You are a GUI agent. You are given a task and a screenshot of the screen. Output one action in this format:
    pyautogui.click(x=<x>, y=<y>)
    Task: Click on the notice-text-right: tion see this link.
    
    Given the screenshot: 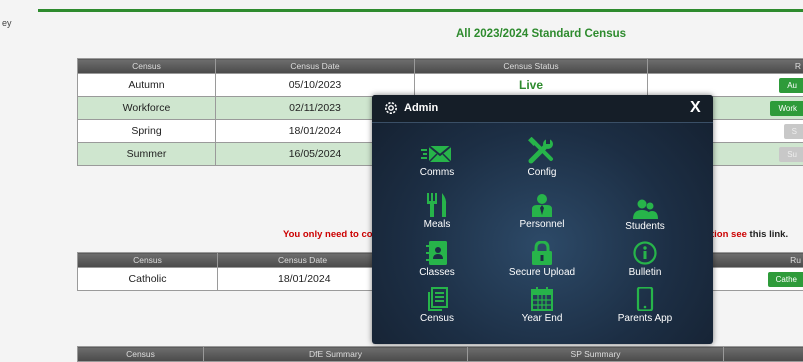 What is the action you would take?
    pyautogui.click(x=749, y=234)
    